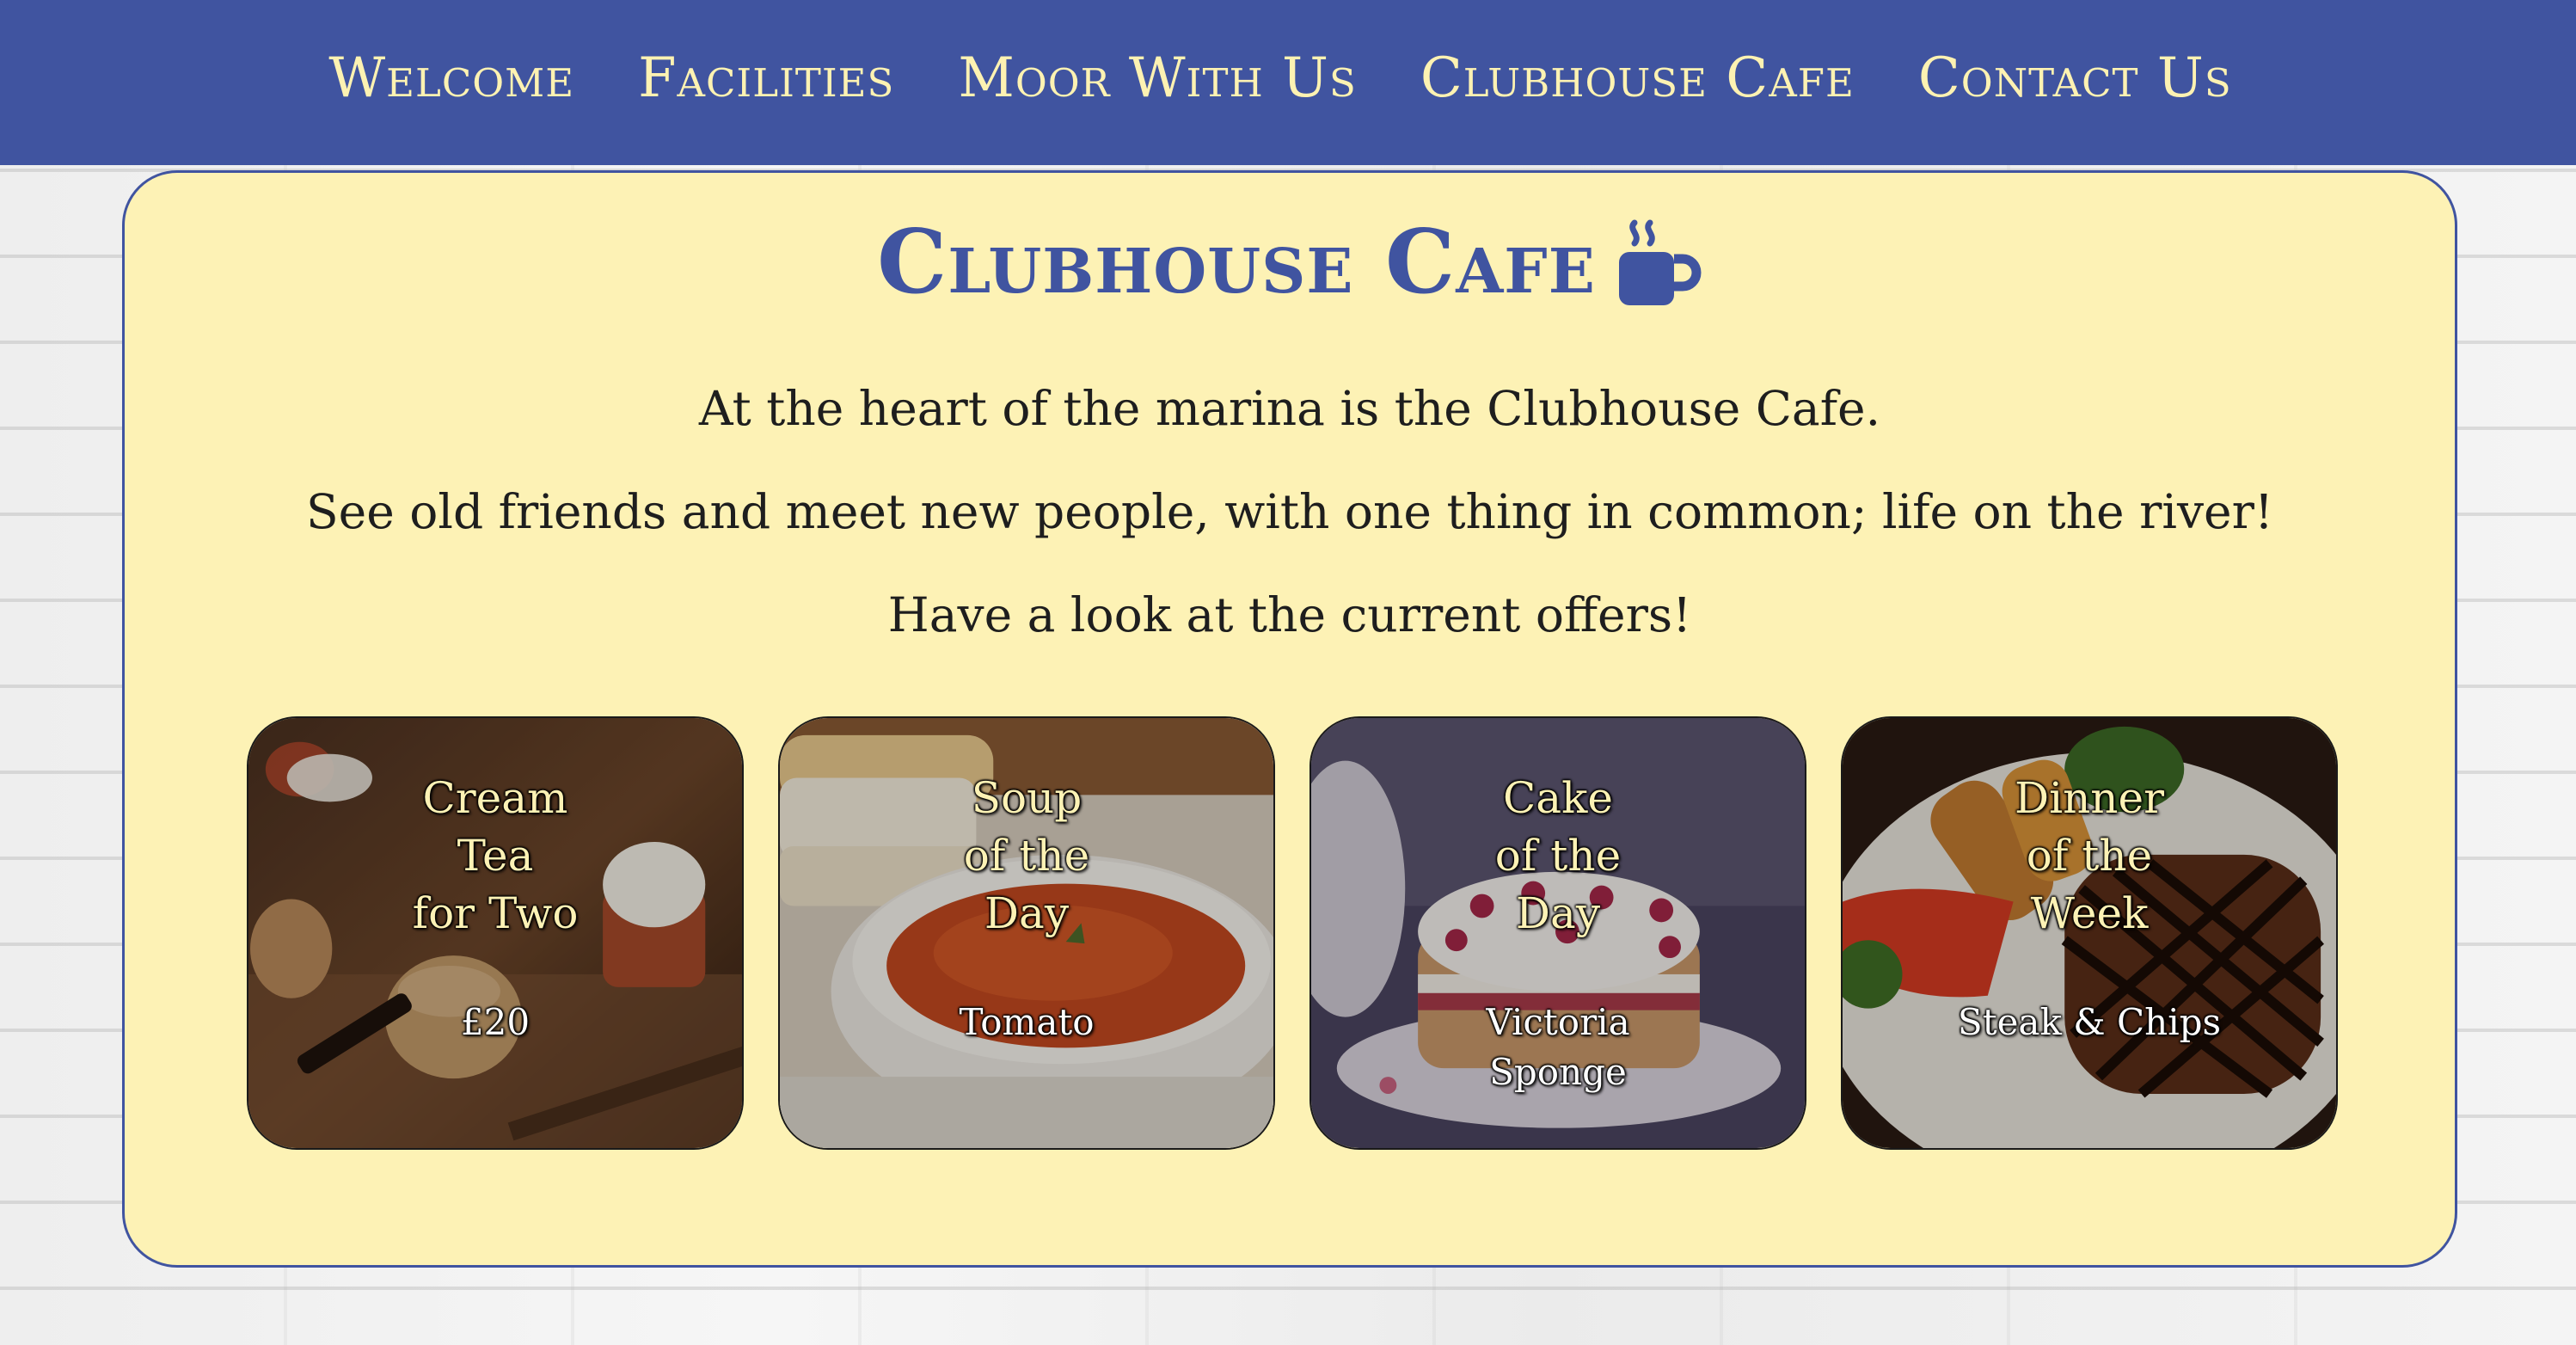 Image resolution: width=2576 pixels, height=1345 pixels. I want to click on offer-detail: Tomato, so click(1027, 1022).